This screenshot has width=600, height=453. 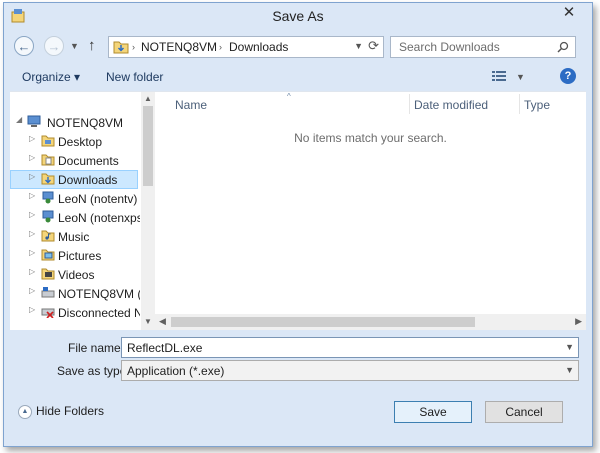 I want to click on scroll-right-arrow-icon: ▶, so click(x=578, y=321).